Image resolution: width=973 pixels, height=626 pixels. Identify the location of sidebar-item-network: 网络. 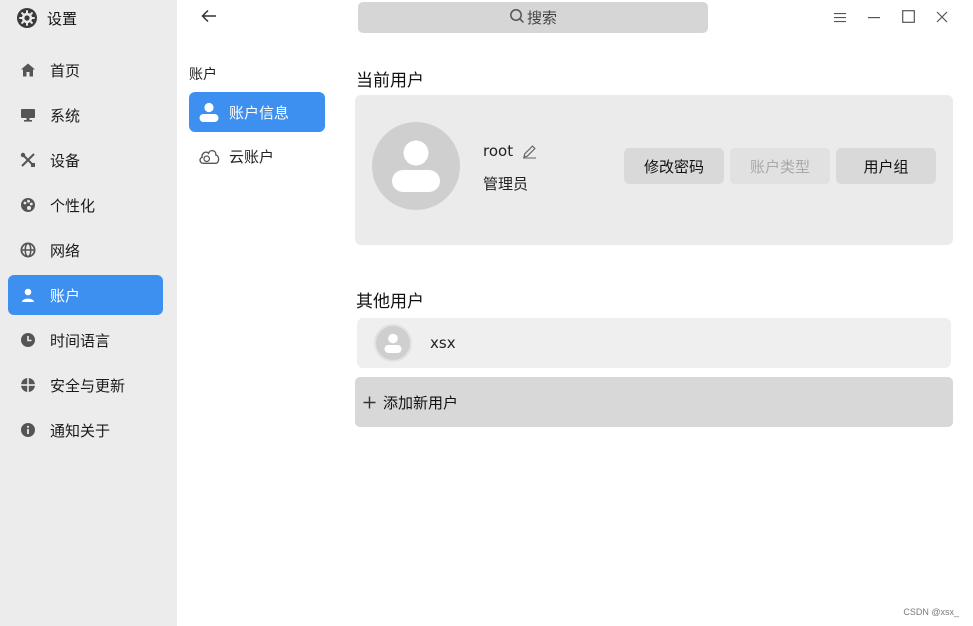
(85, 250).